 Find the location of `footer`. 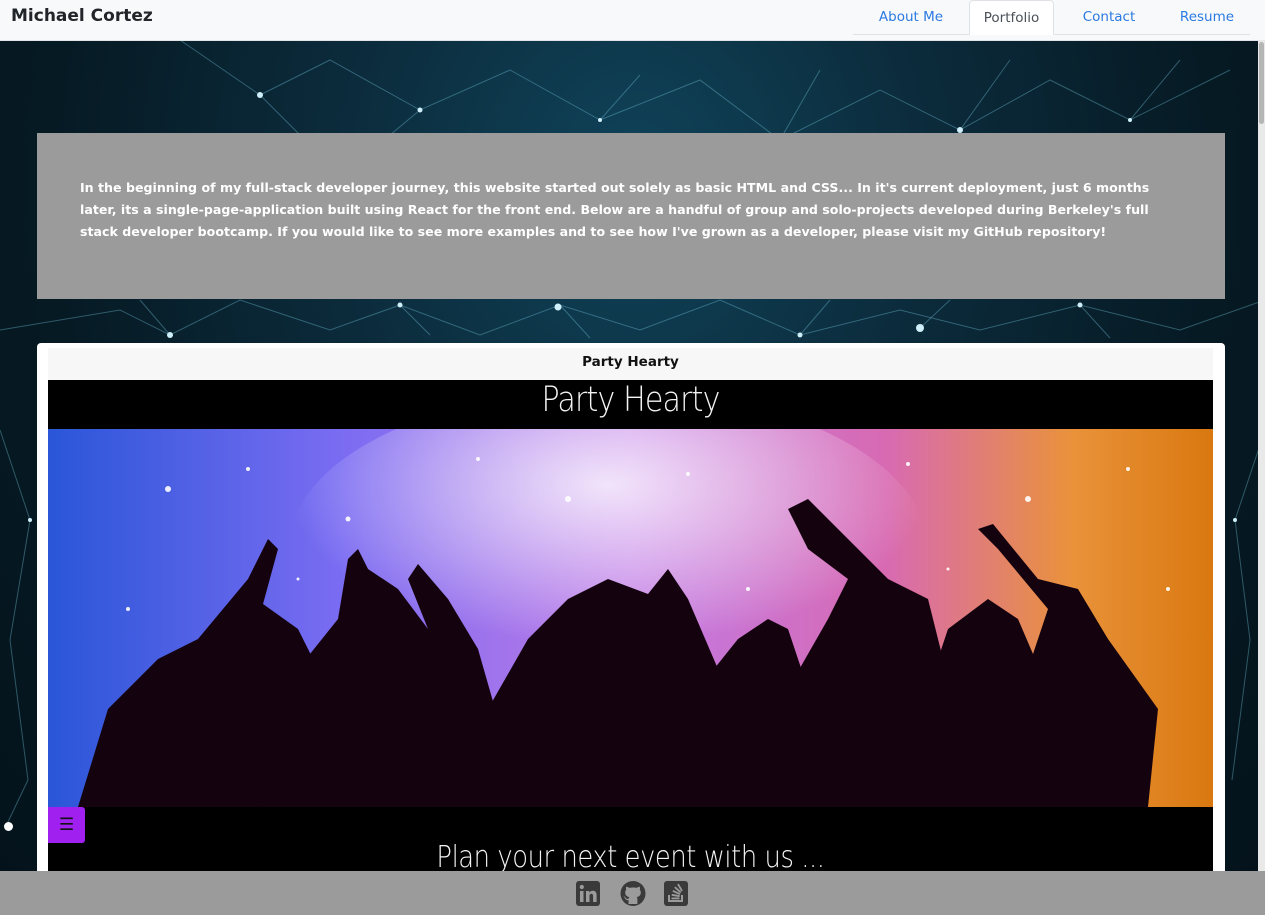

footer is located at coordinates (632, 893).